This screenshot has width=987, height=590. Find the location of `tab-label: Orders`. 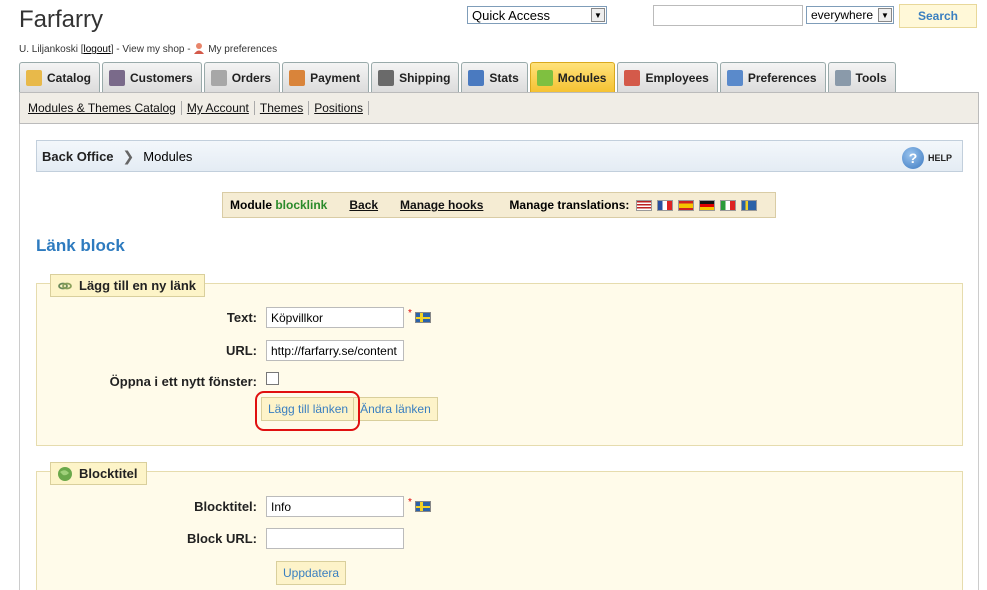

tab-label: Orders is located at coordinates (251, 77).